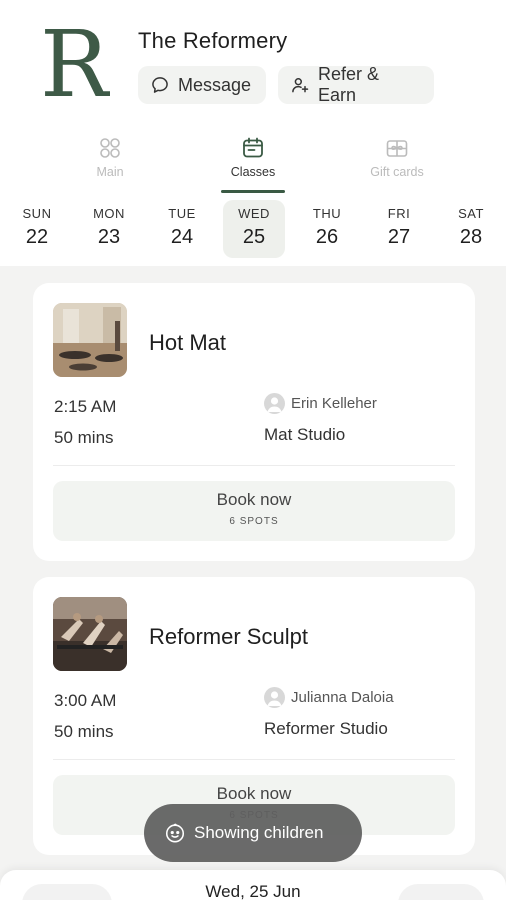 The width and height of the screenshot is (506, 900). Describe the element at coordinates (327, 213) in the screenshot. I see `day-name: THU` at that location.